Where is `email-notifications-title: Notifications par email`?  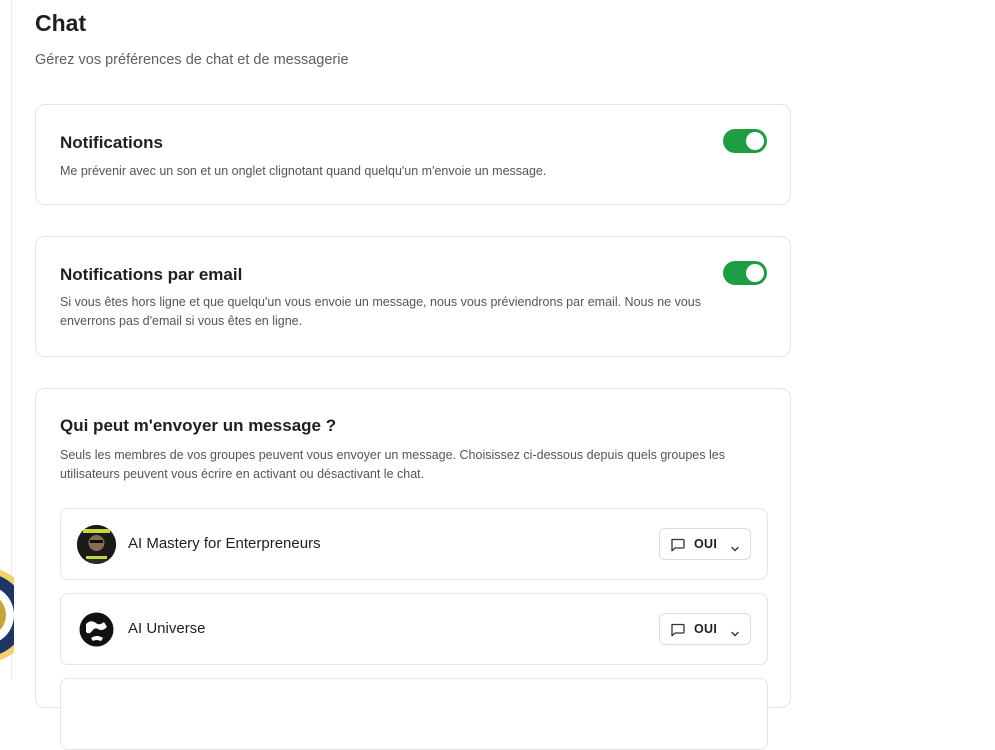
email-notifications-title: Notifications par email is located at coordinates (151, 274).